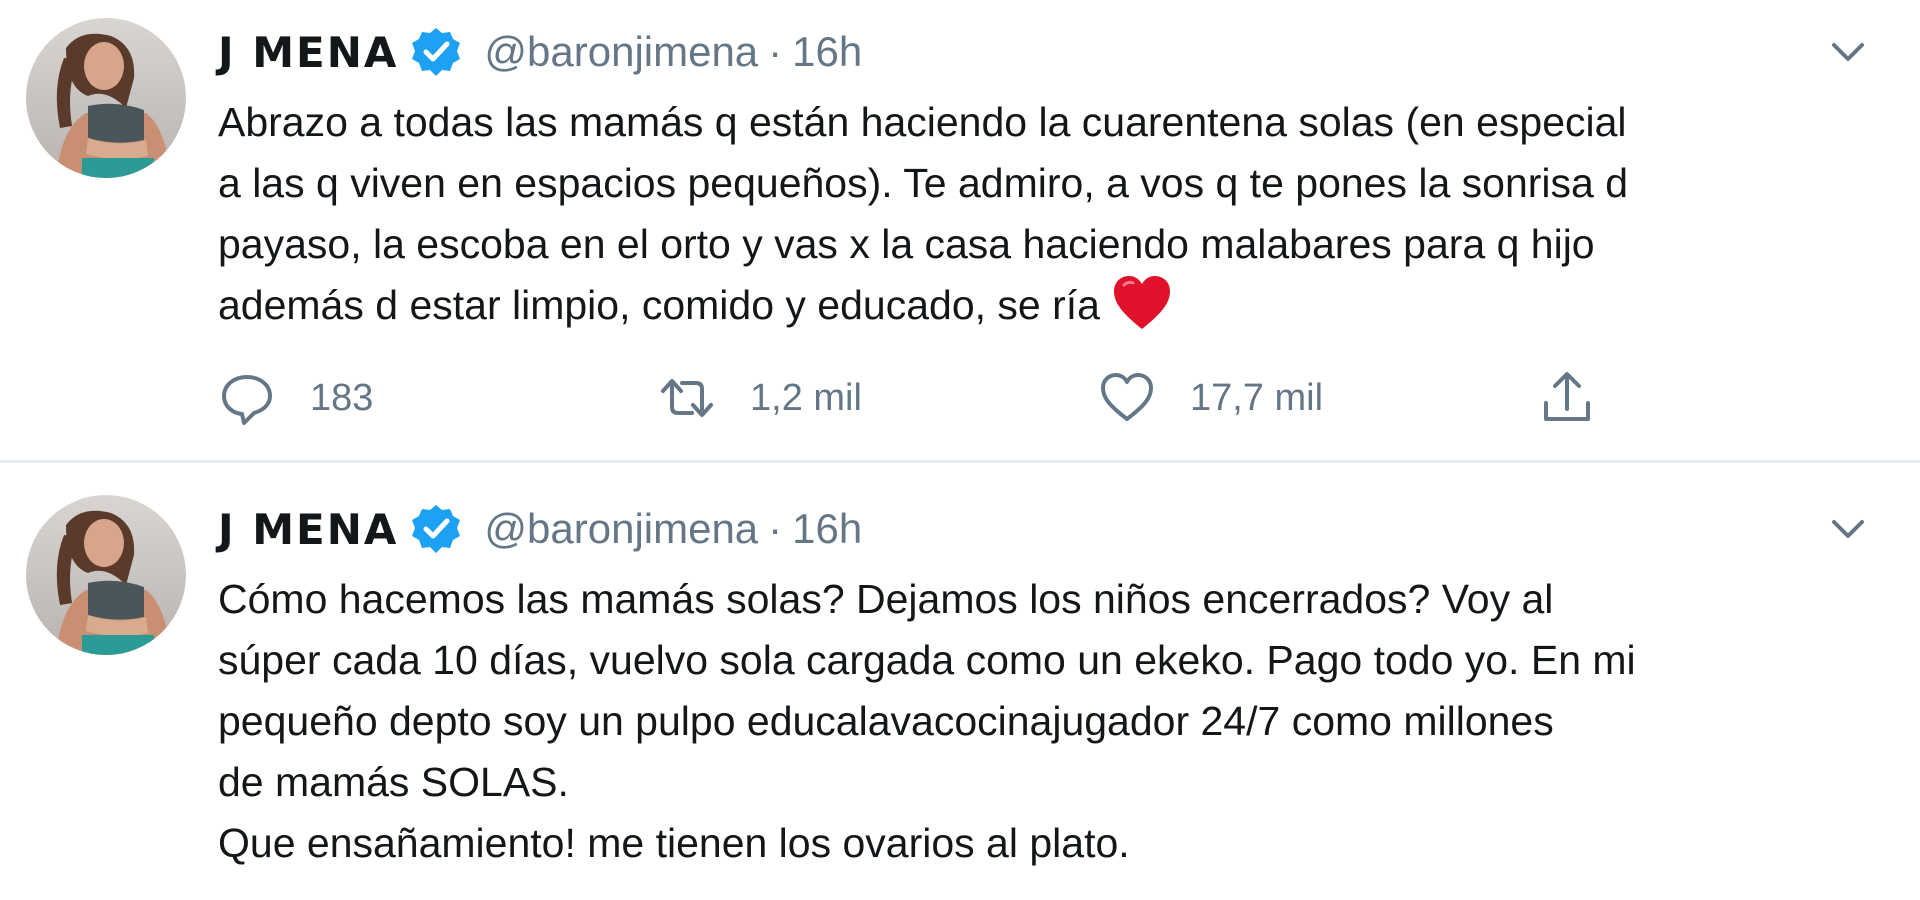 Image resolution: width=1920 pixels, height=900 pixels. I want to click on reply-count: 183, so click(342, 397).